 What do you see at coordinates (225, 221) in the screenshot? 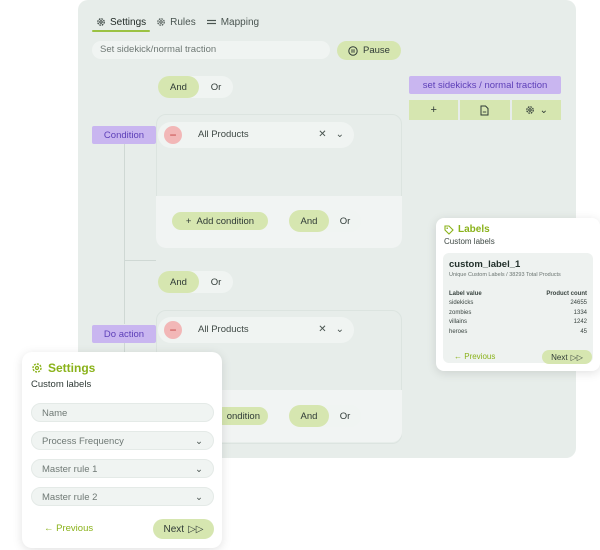
I see `add-condition-label: Add condition` at bounding box center [225, 221].